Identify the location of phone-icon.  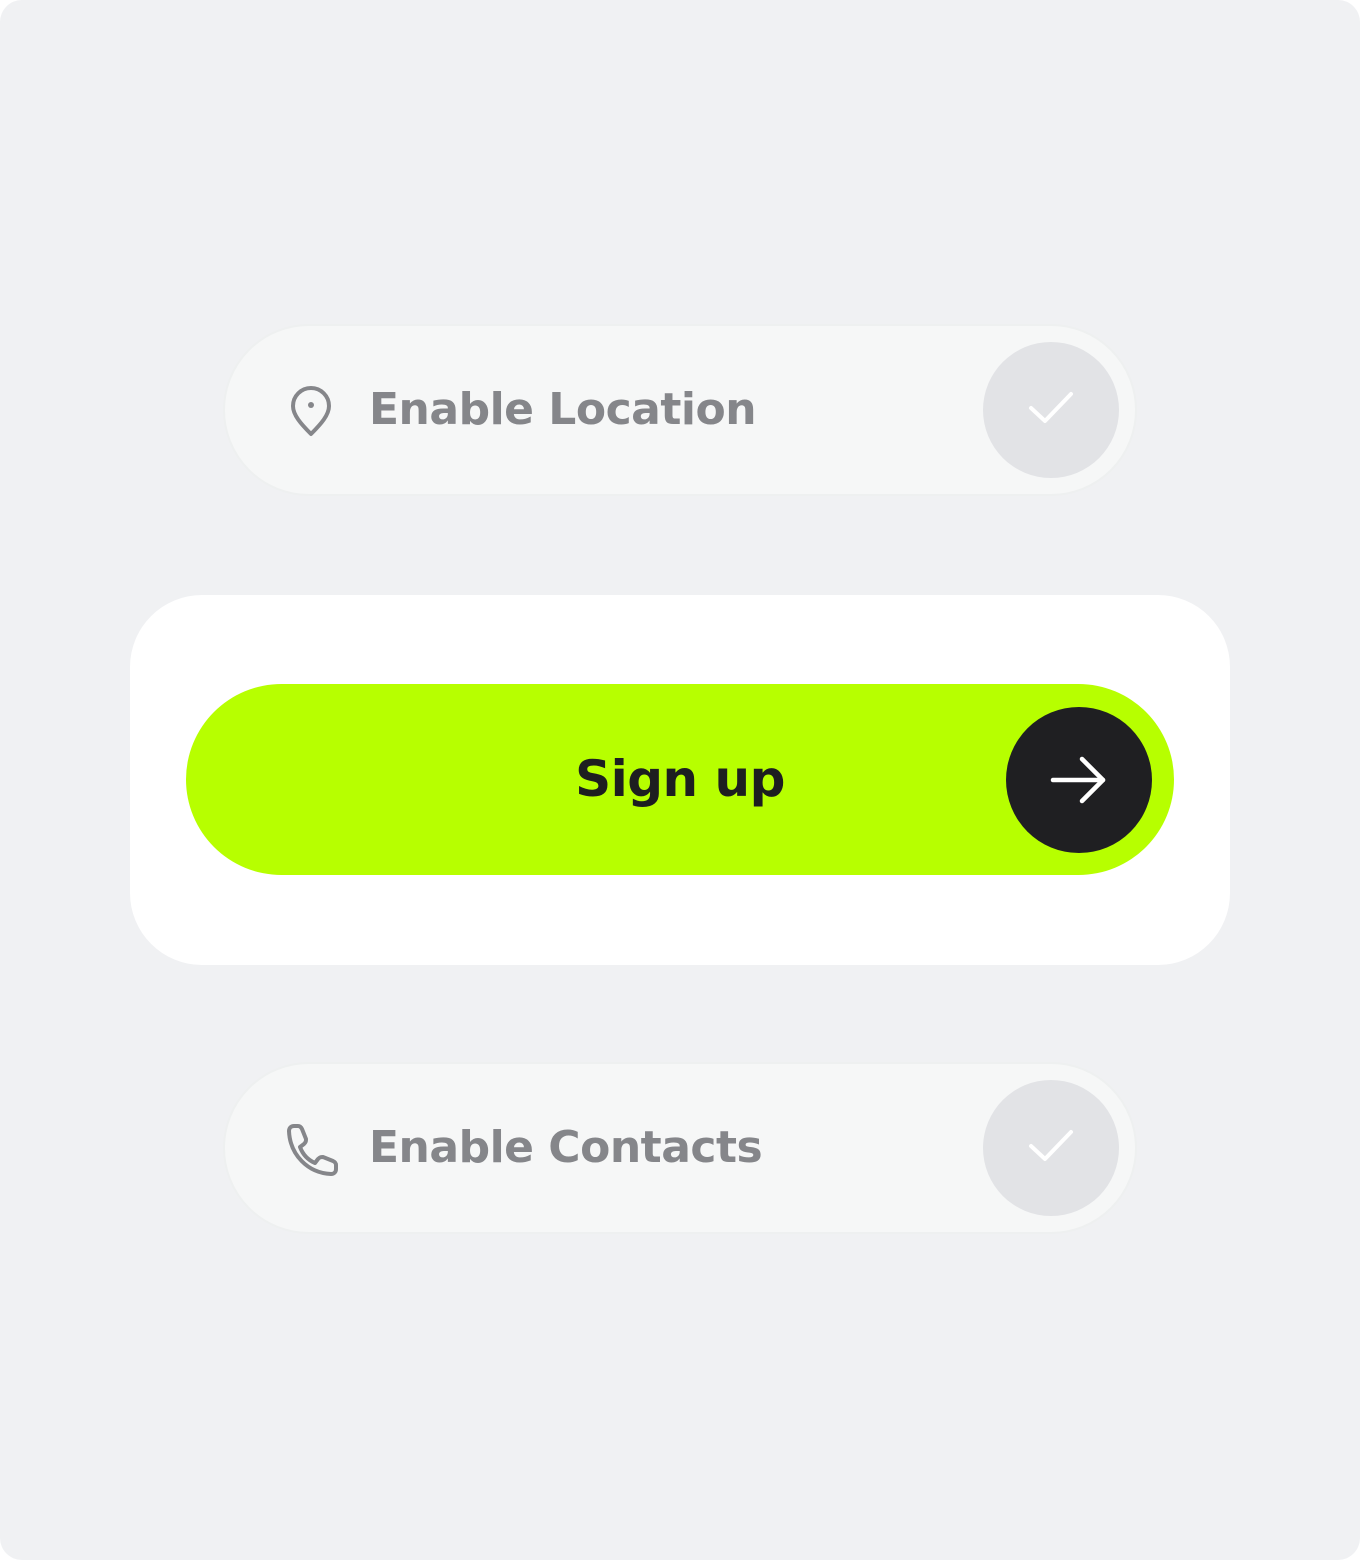
(312, 1150).